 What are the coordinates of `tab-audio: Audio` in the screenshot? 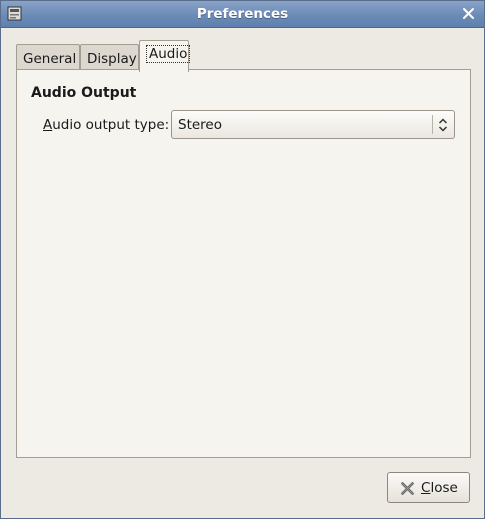 It's located at (165, 56).